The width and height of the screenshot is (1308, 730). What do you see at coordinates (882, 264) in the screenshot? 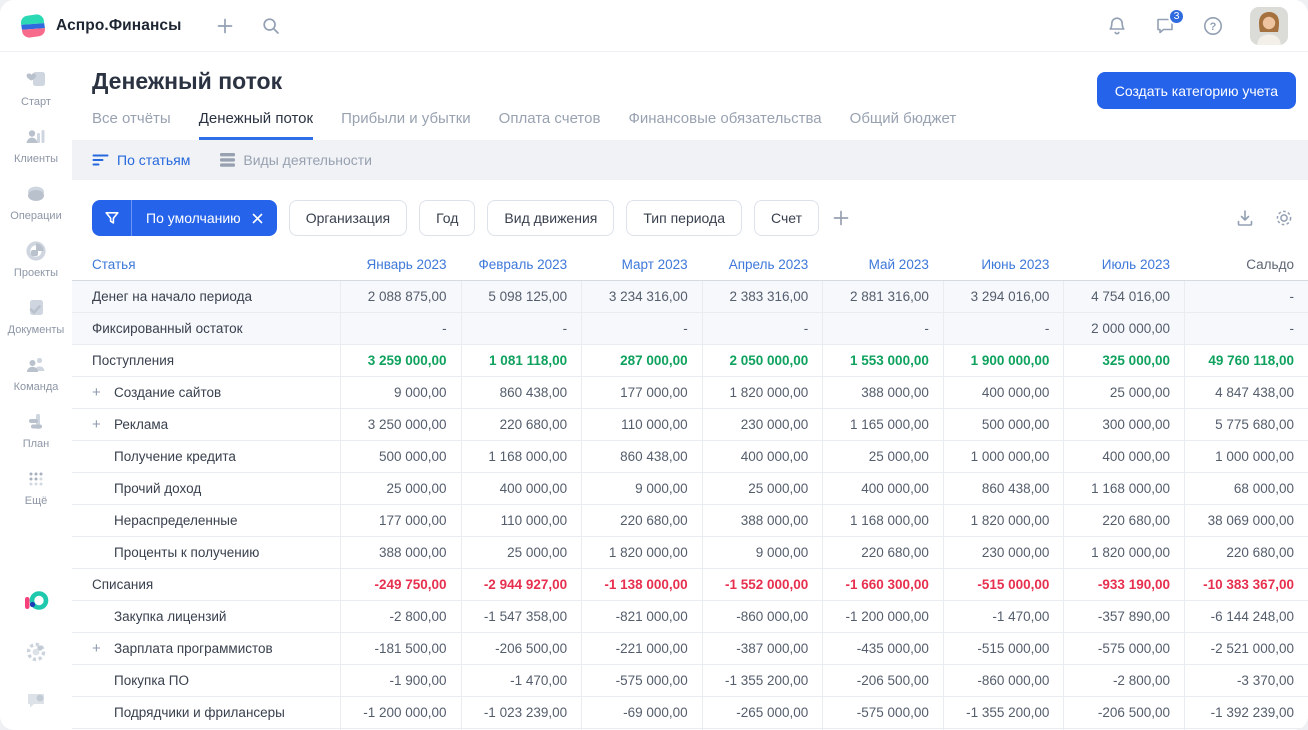
I see `column-header-5: Май 2023` at bounding box center [882, 264].